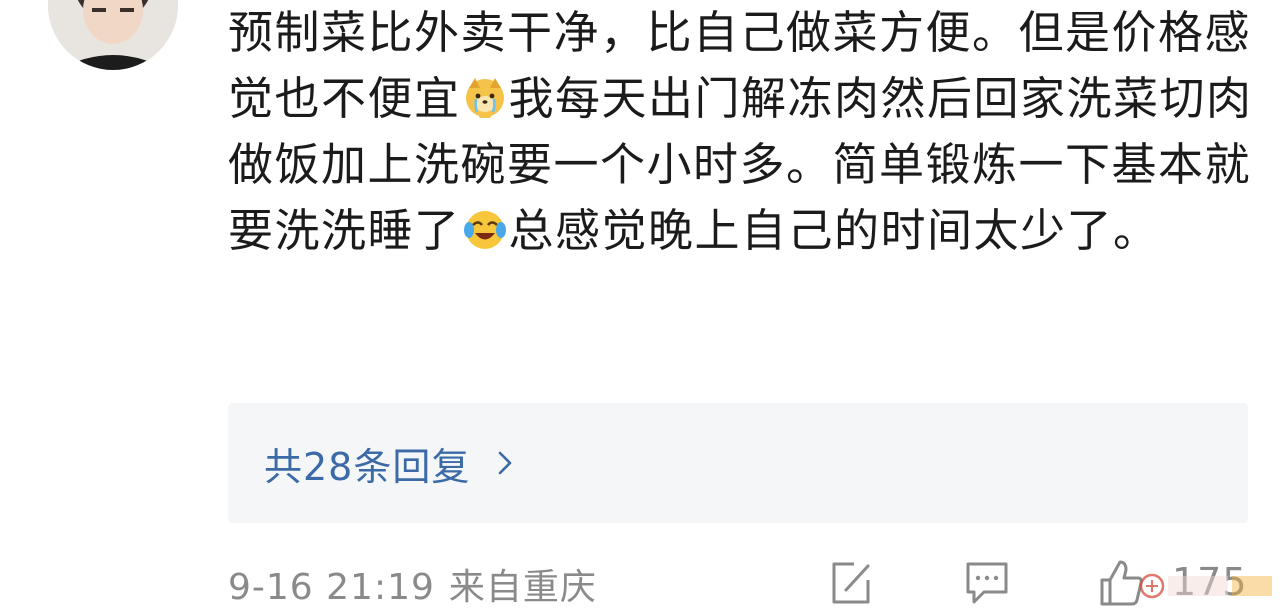 The image size is (1280, 608). What do you see at coordinates (522, 587) in the screenshot?
I see `comment-location: 来自重庆` at bounding box center [522, 587].